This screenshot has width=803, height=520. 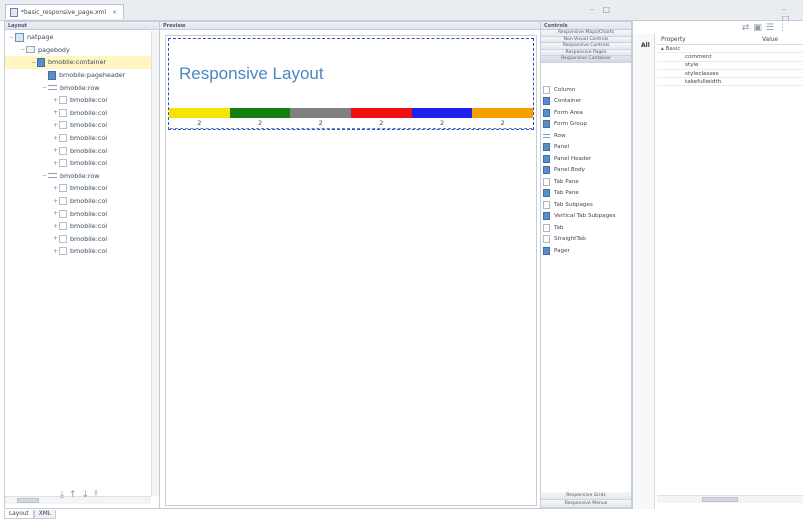 What do you see at coordinates (730, 82) in the screenshot?
I see `property-row: takefullwidth` at bounding box center [730, 82].